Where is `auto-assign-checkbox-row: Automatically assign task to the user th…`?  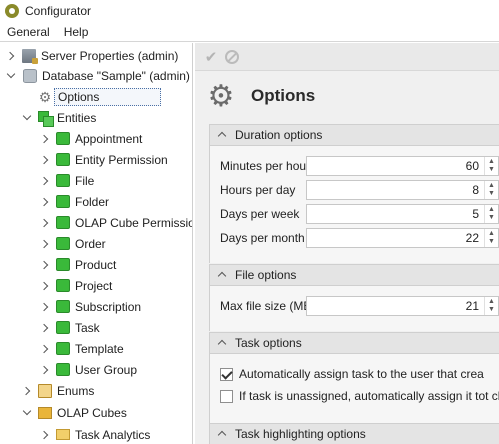 auto-assign-checkbox-row: Automatically assign task to the user th… is located at coordinates (352, 374).